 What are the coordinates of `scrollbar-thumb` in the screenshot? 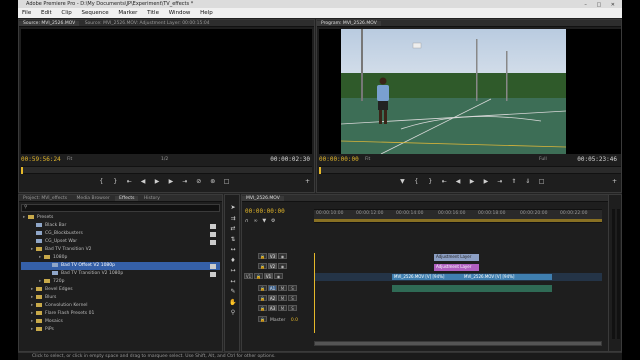 It's located at (458, 343).